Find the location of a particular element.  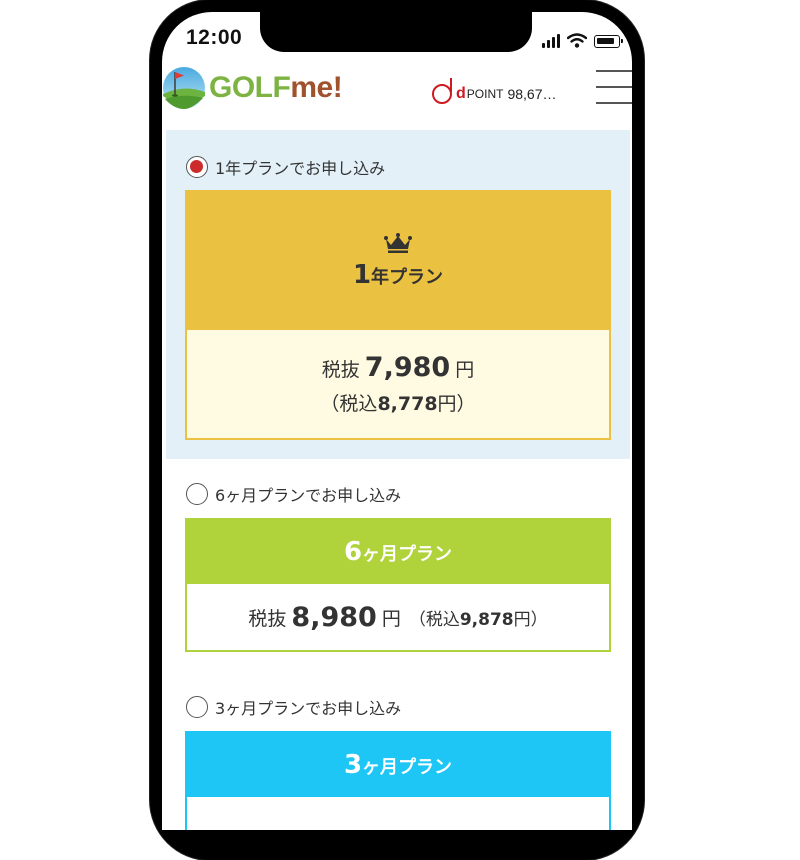

plan-card-price: 税抜 7,980 円 （税込8,778円） is located at coordinates (398, 384).